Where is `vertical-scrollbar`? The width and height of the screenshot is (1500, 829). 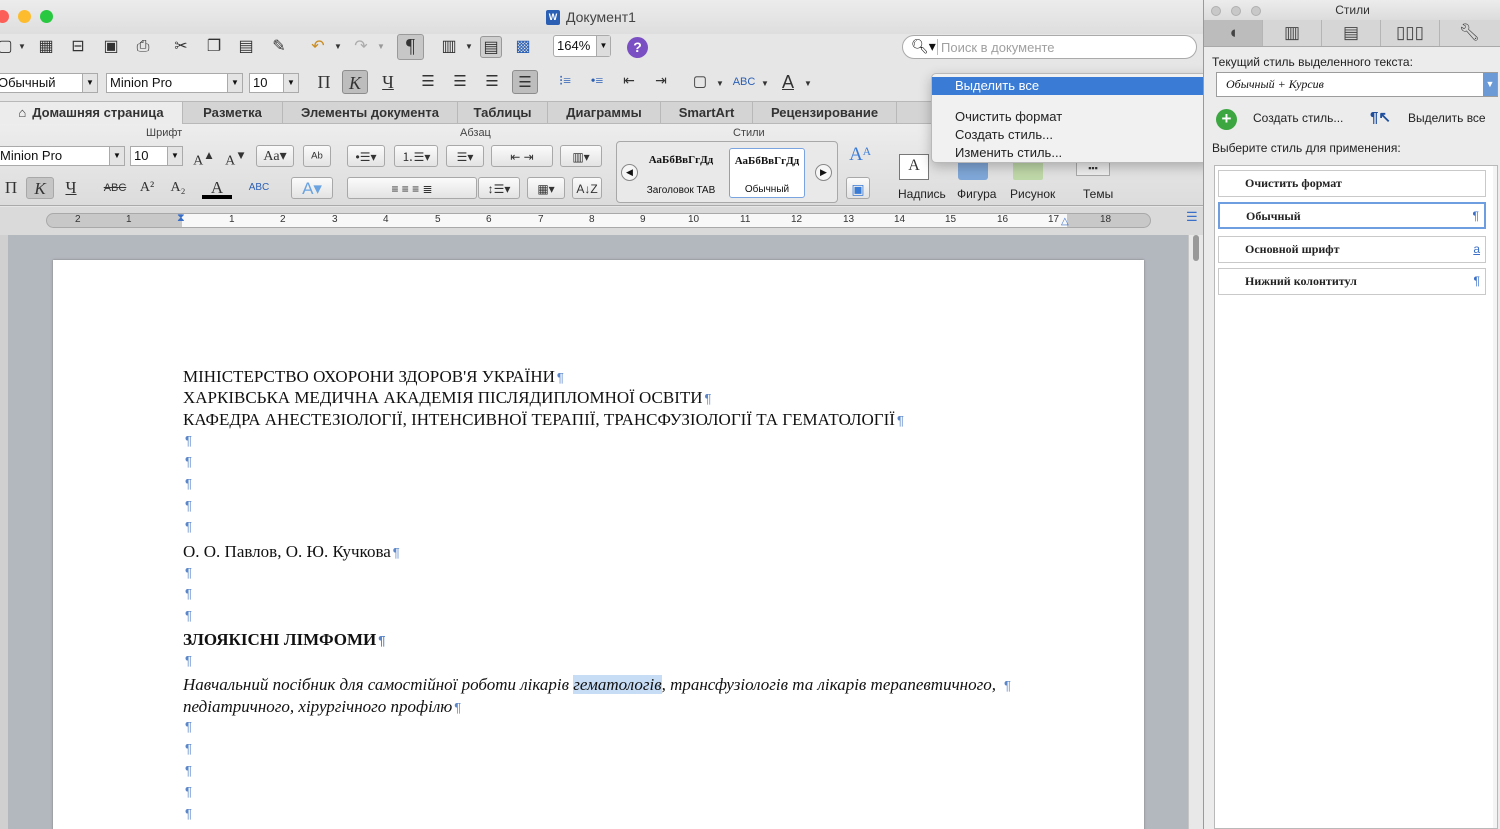 vertical-scrollbar is located at coordinates (1195, 532).